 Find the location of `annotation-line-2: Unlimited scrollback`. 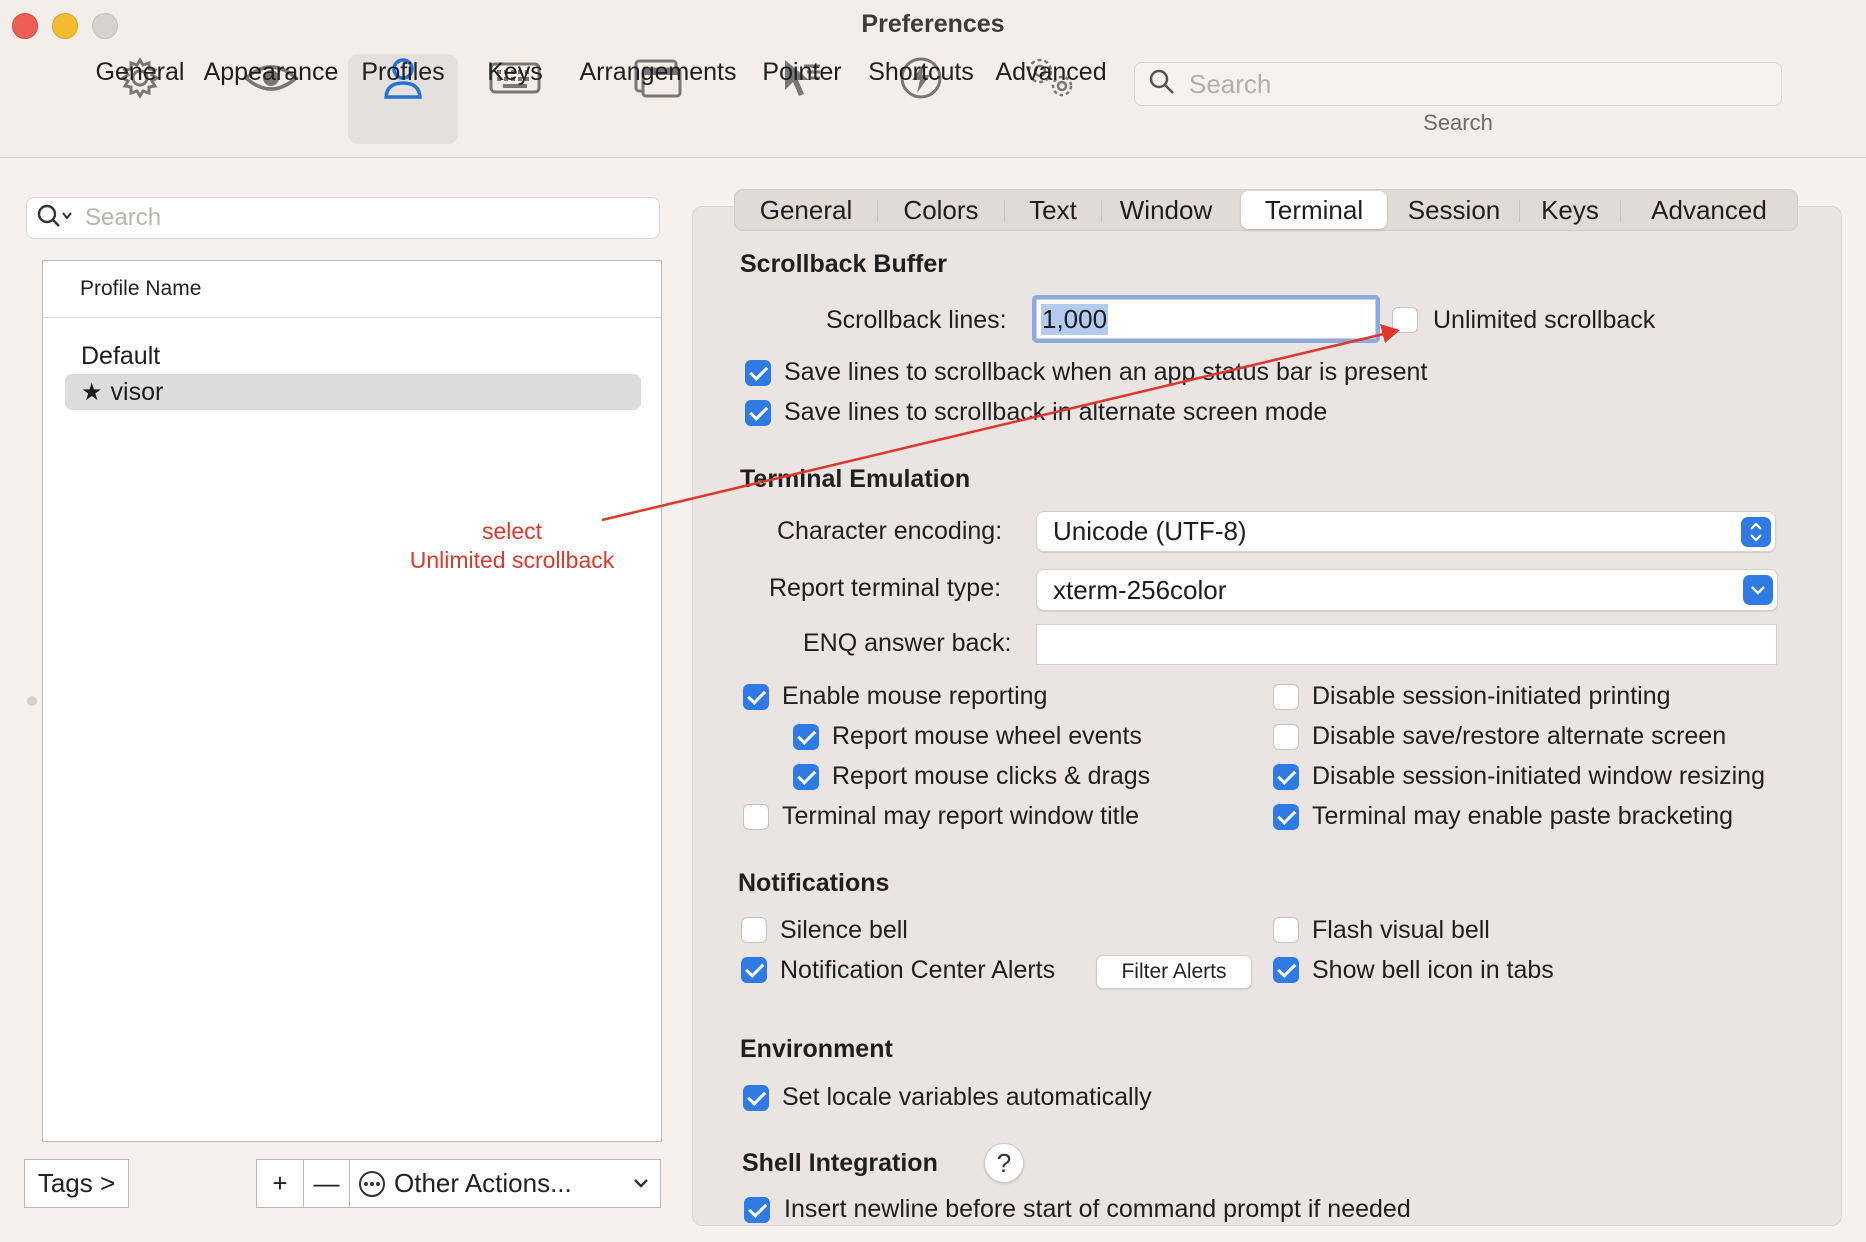

annotation-line-2: Unlimited scrollback is located at coordinates (512, 560).